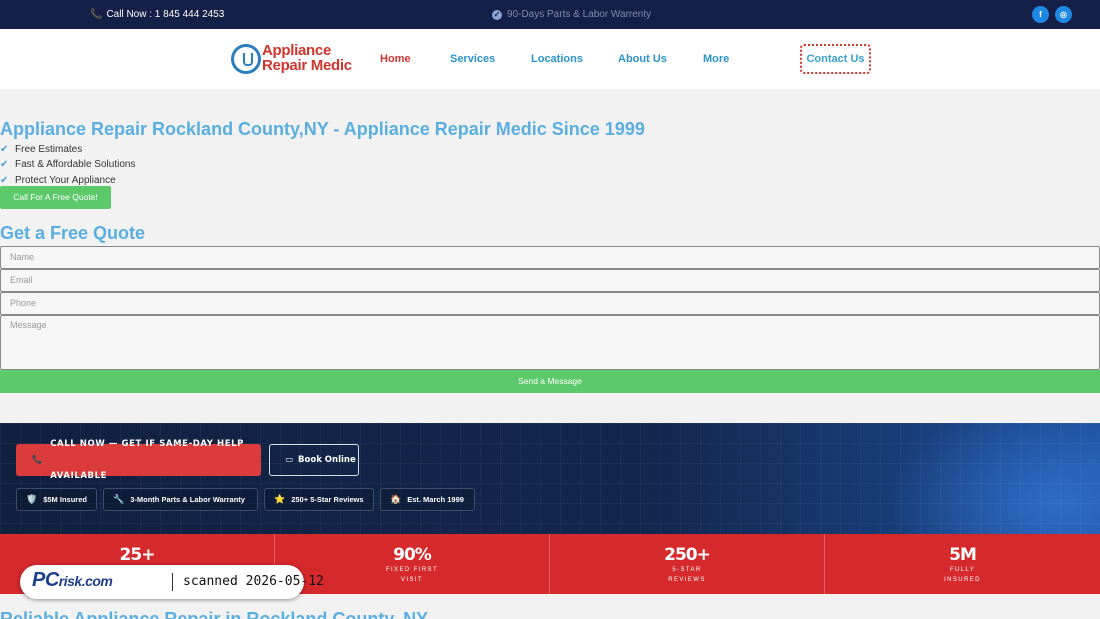  What do you see at coordinates (296, 50) in the screenshot?
I see `logo-line1: Appliance` at bounding box center [296, 50].